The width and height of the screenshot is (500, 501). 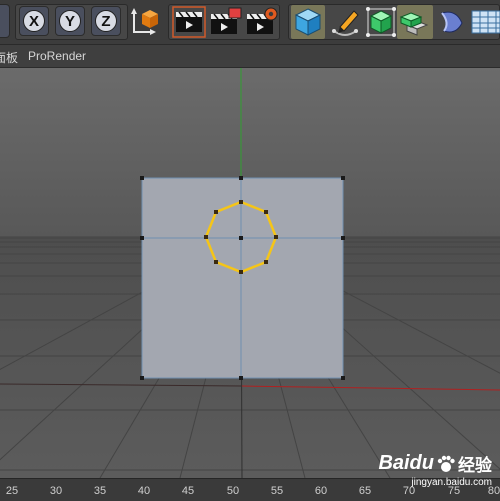 What do you see at coordinates (9, 57) in the screenshot?
I see `menu-panel: 面板` at bounding box center [9, 57].